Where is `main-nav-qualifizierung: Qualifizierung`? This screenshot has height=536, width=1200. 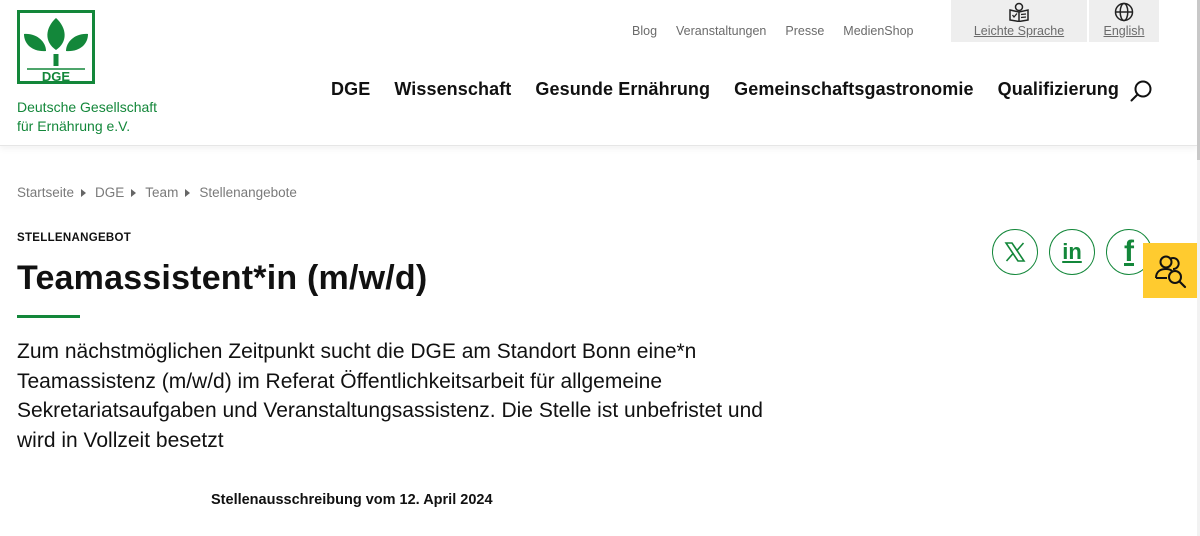 main-nav-qualifizierung: Qualifizierung is located at coordinates (1058, 89).